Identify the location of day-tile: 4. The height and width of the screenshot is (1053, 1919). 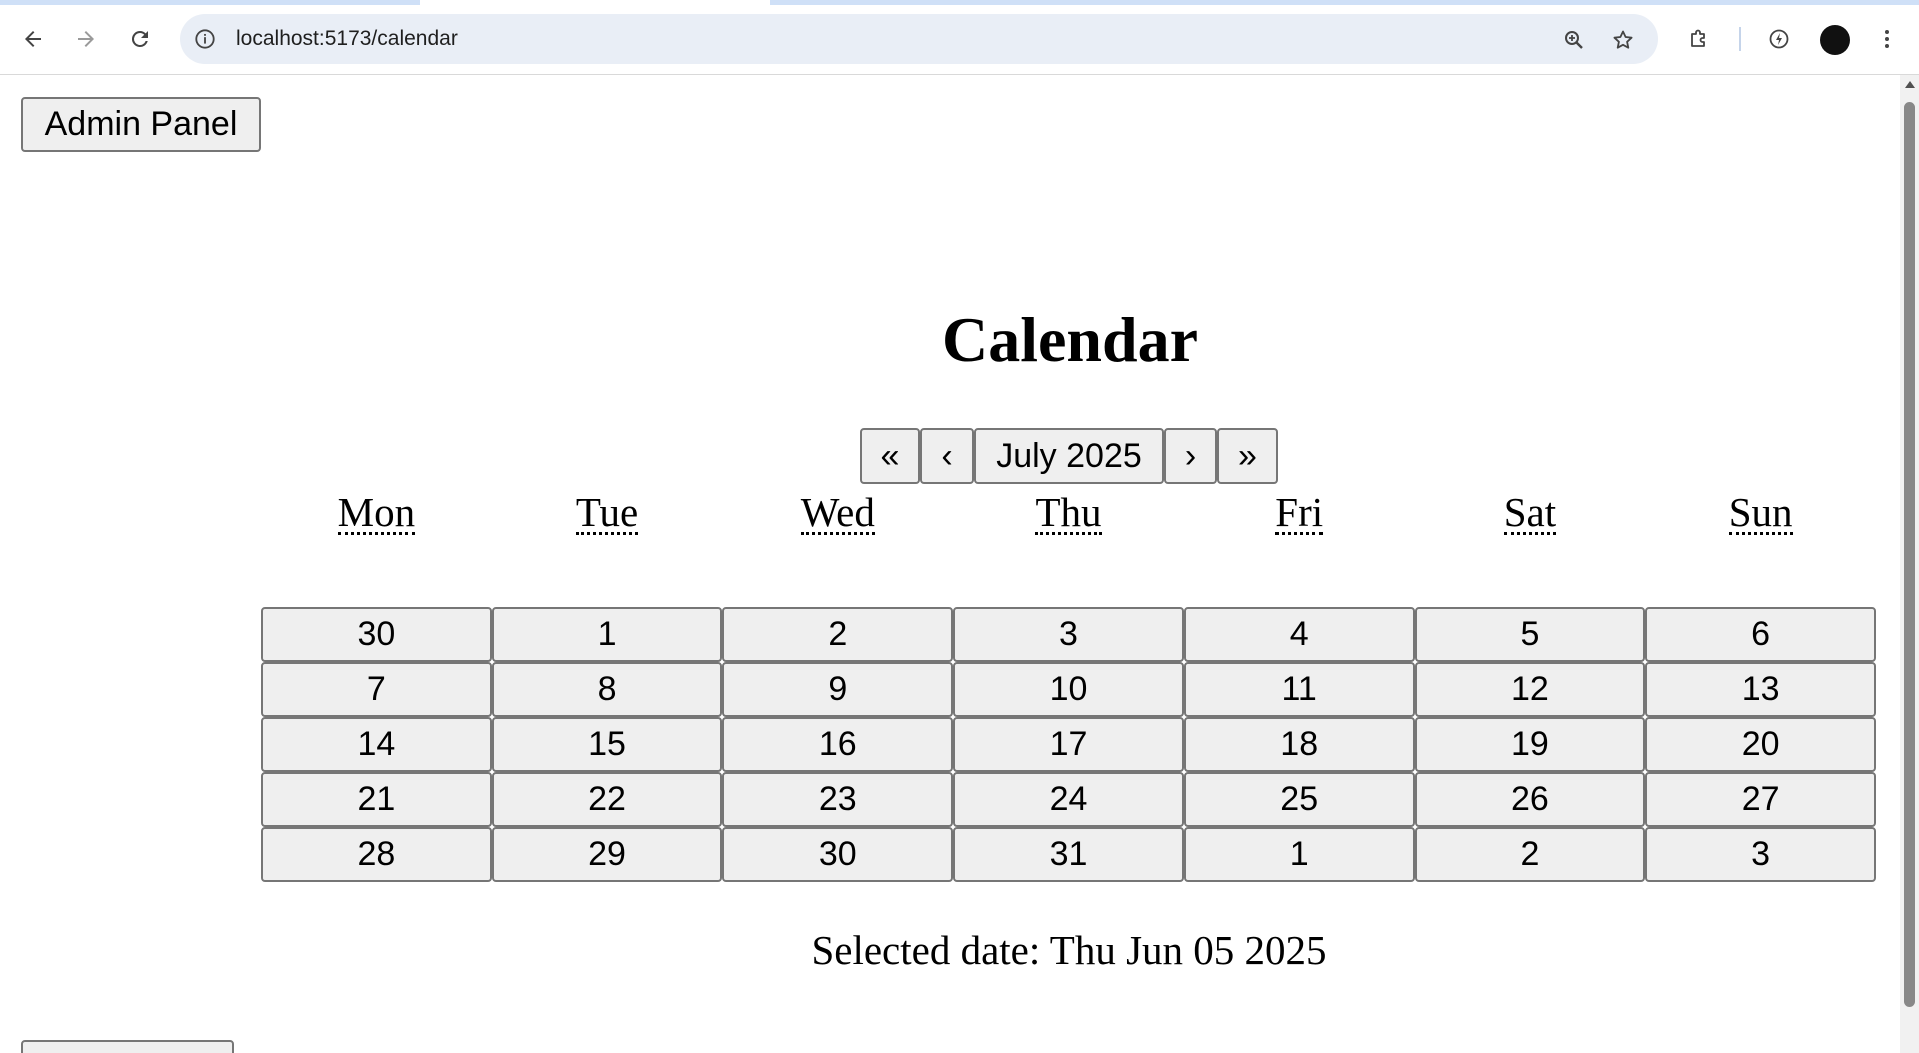
(1299, 634).